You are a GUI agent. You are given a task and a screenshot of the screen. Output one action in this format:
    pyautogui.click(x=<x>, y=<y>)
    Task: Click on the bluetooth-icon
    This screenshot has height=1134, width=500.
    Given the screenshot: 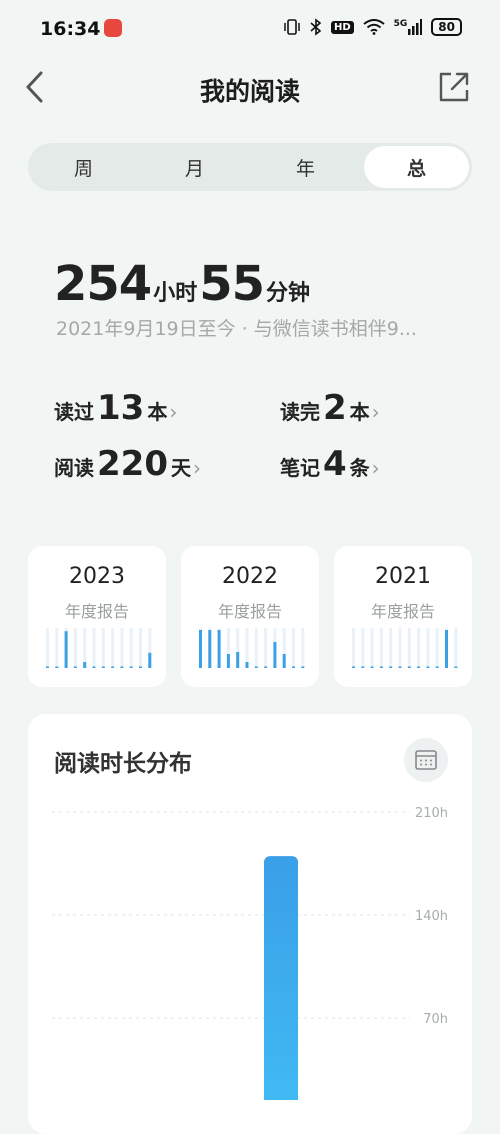 What is the action you would take?
    pyautogui.click(x=316, y=27)
    